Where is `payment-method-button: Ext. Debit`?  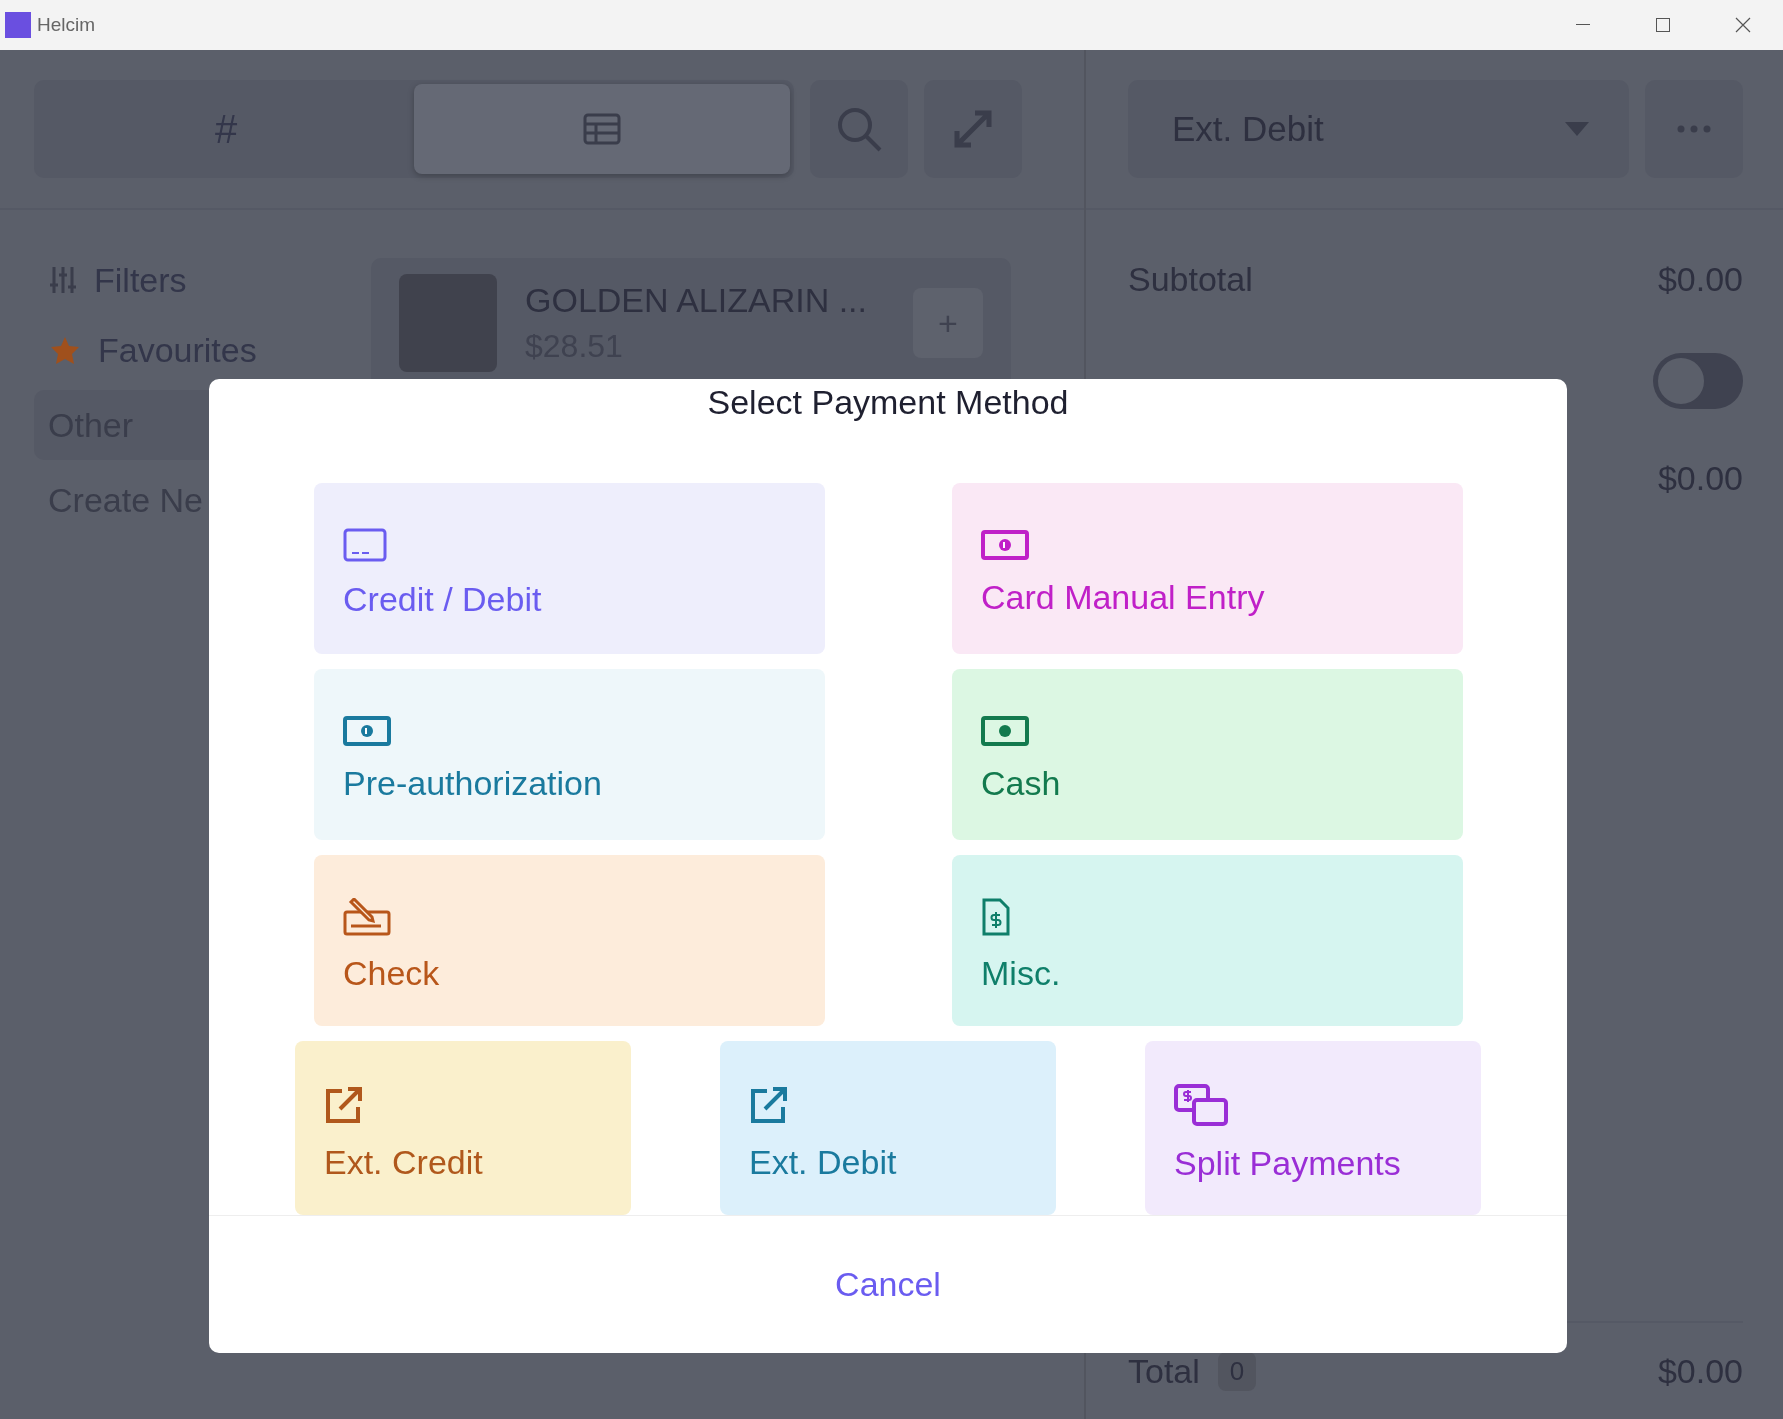 payment-method-button: Ext. Debit is located at coordinates (888, 1128).